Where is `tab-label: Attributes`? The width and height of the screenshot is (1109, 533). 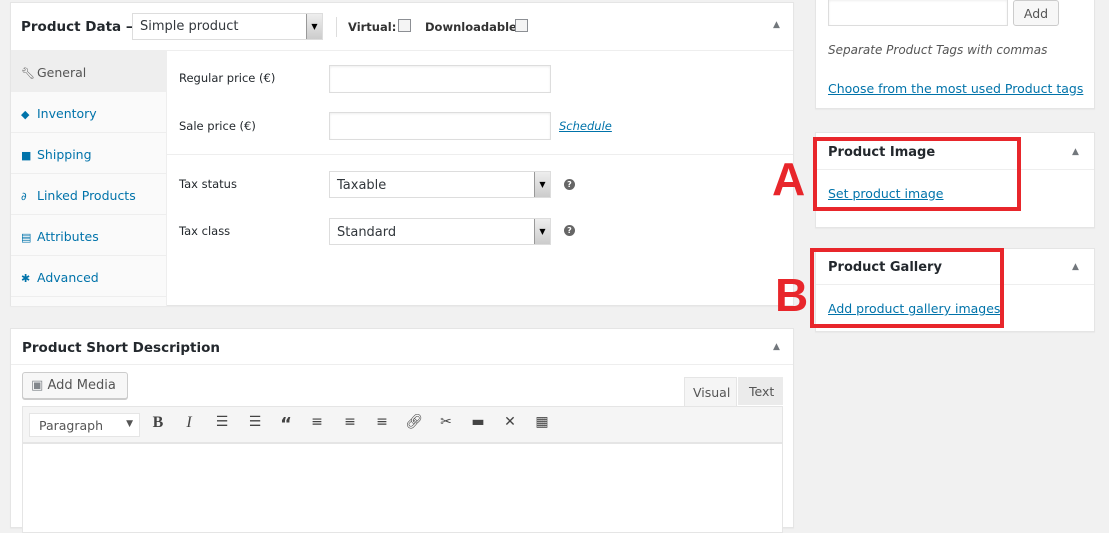 tab-label: Attributes is located at coordinates (68, 236).